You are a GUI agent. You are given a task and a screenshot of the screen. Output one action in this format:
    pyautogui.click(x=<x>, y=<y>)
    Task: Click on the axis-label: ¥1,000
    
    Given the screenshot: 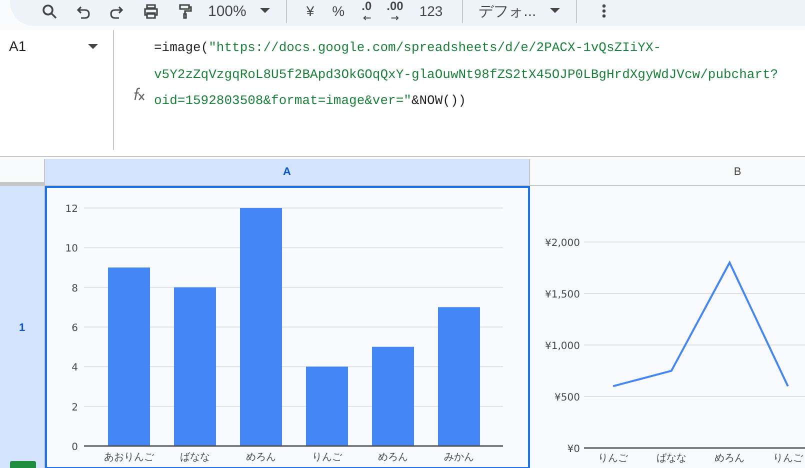 What is the action you would take?
    pyautogui.click(x=562, y=346)
    